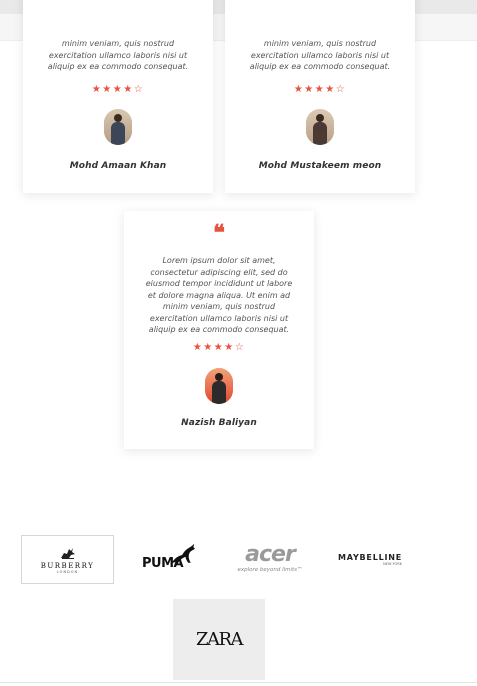 The width and height of the screenshot is (477, 686). What do you see at coordinates (320, 166) in the screenshot?
I see `reviewer-name: Mohd Mustakeem meon` at bounding box center [320, 166].